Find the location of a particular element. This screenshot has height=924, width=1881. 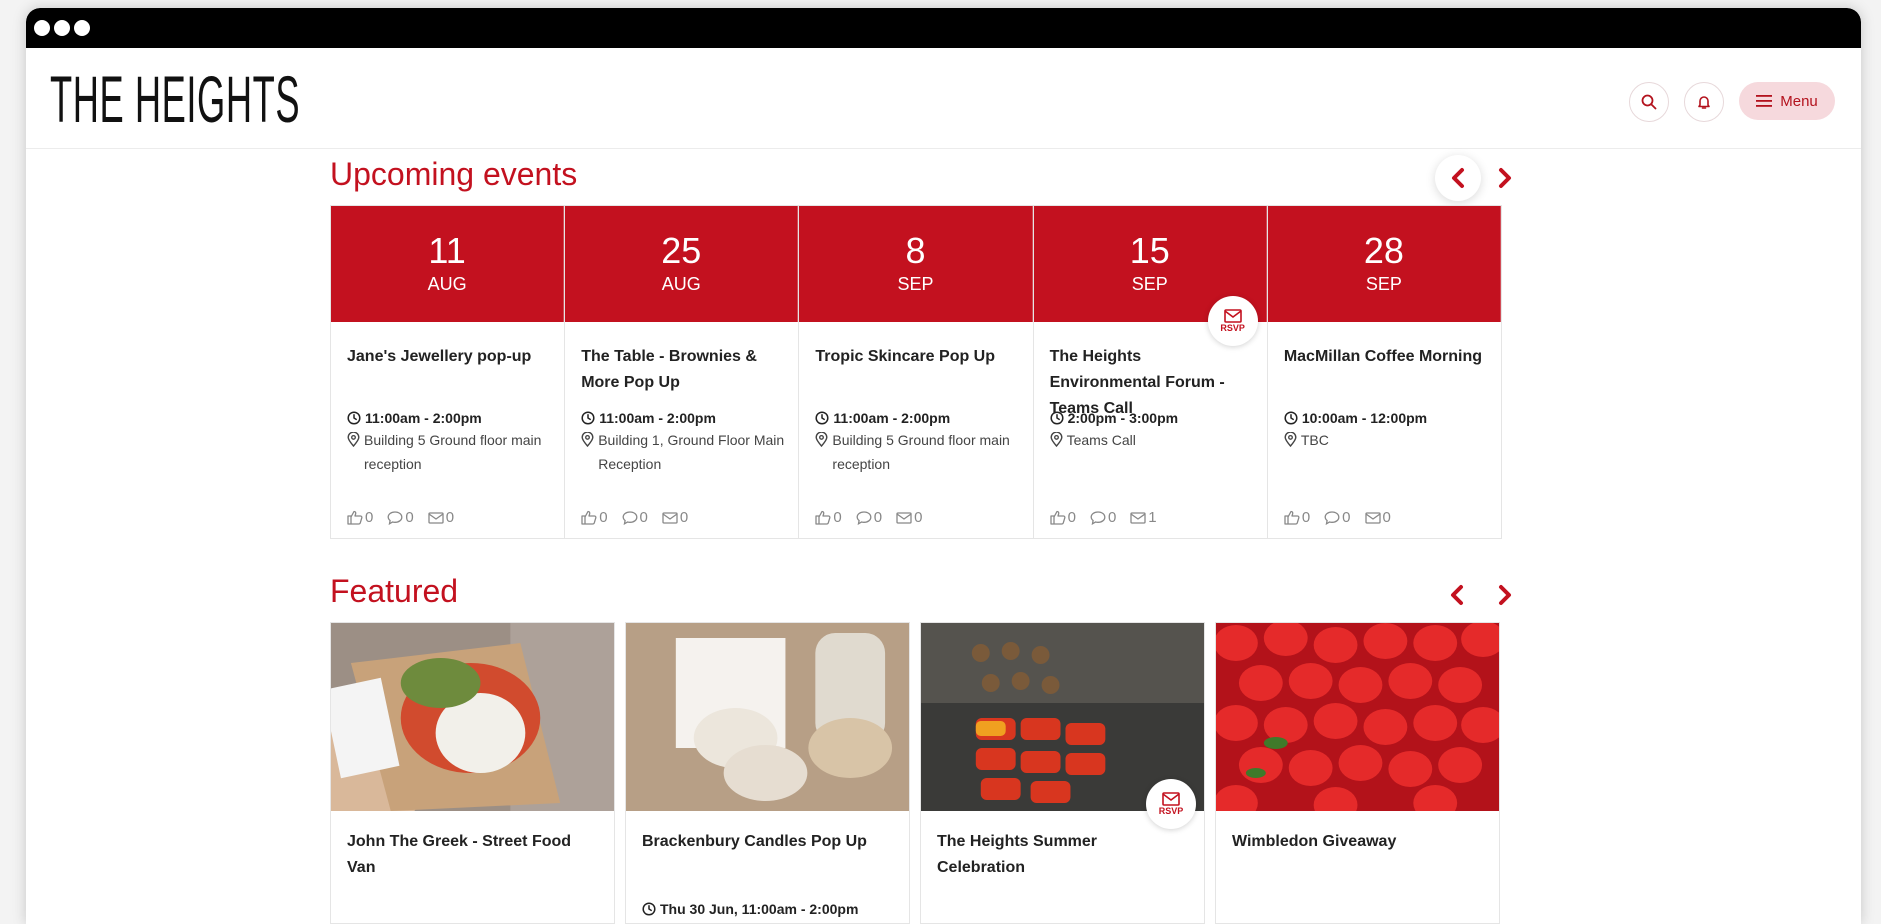

event-time: 11:00am - 2:00pm is located at coordinates (882, 418).